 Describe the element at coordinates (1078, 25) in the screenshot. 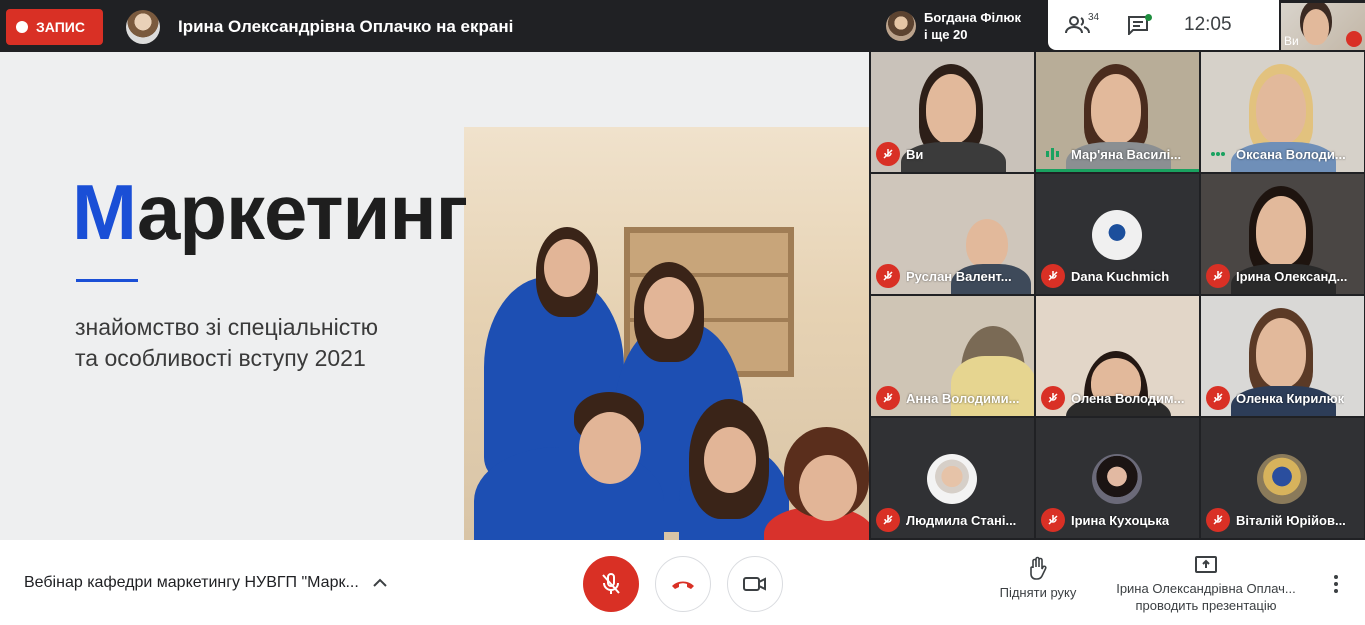

I see `participants-button: 34` at that location.